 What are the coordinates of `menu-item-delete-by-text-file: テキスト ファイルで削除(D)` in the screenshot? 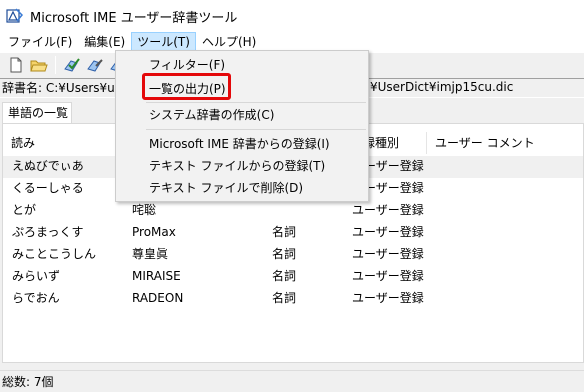 It's located at (226, 188).